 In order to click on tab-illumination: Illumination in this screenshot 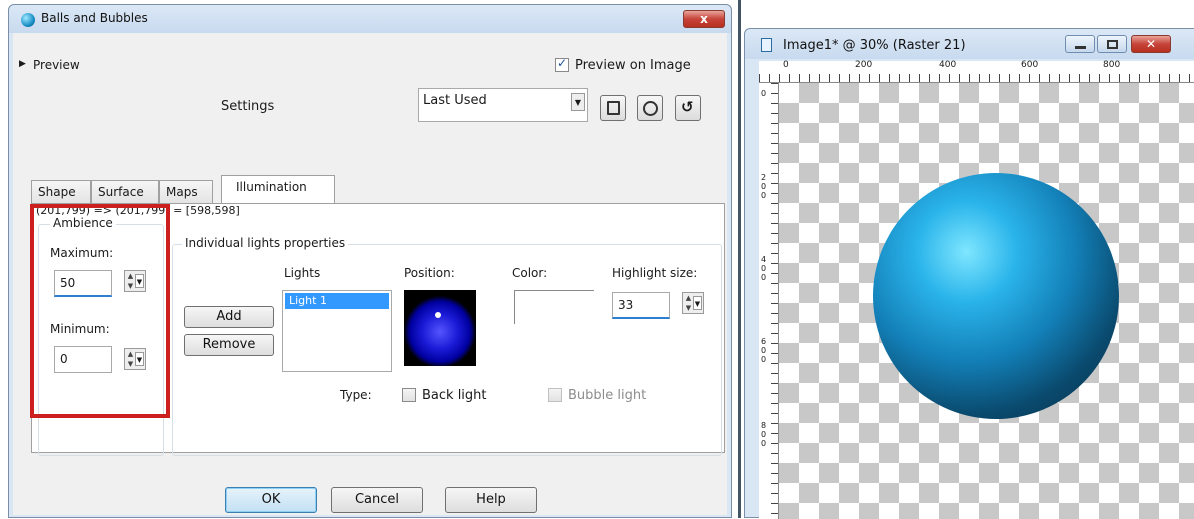, I will do `click(278, 189)`.